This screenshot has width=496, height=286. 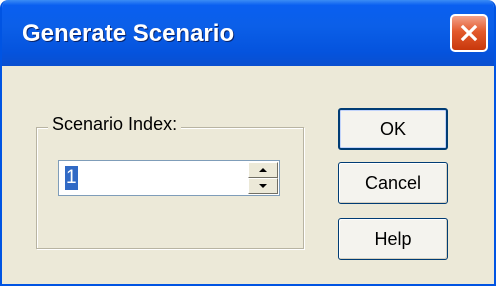 What do you see at coordinates (128, 33) in the screenshot?
I see `window-title: Generate Scenario` at bounding box center [128, 33].